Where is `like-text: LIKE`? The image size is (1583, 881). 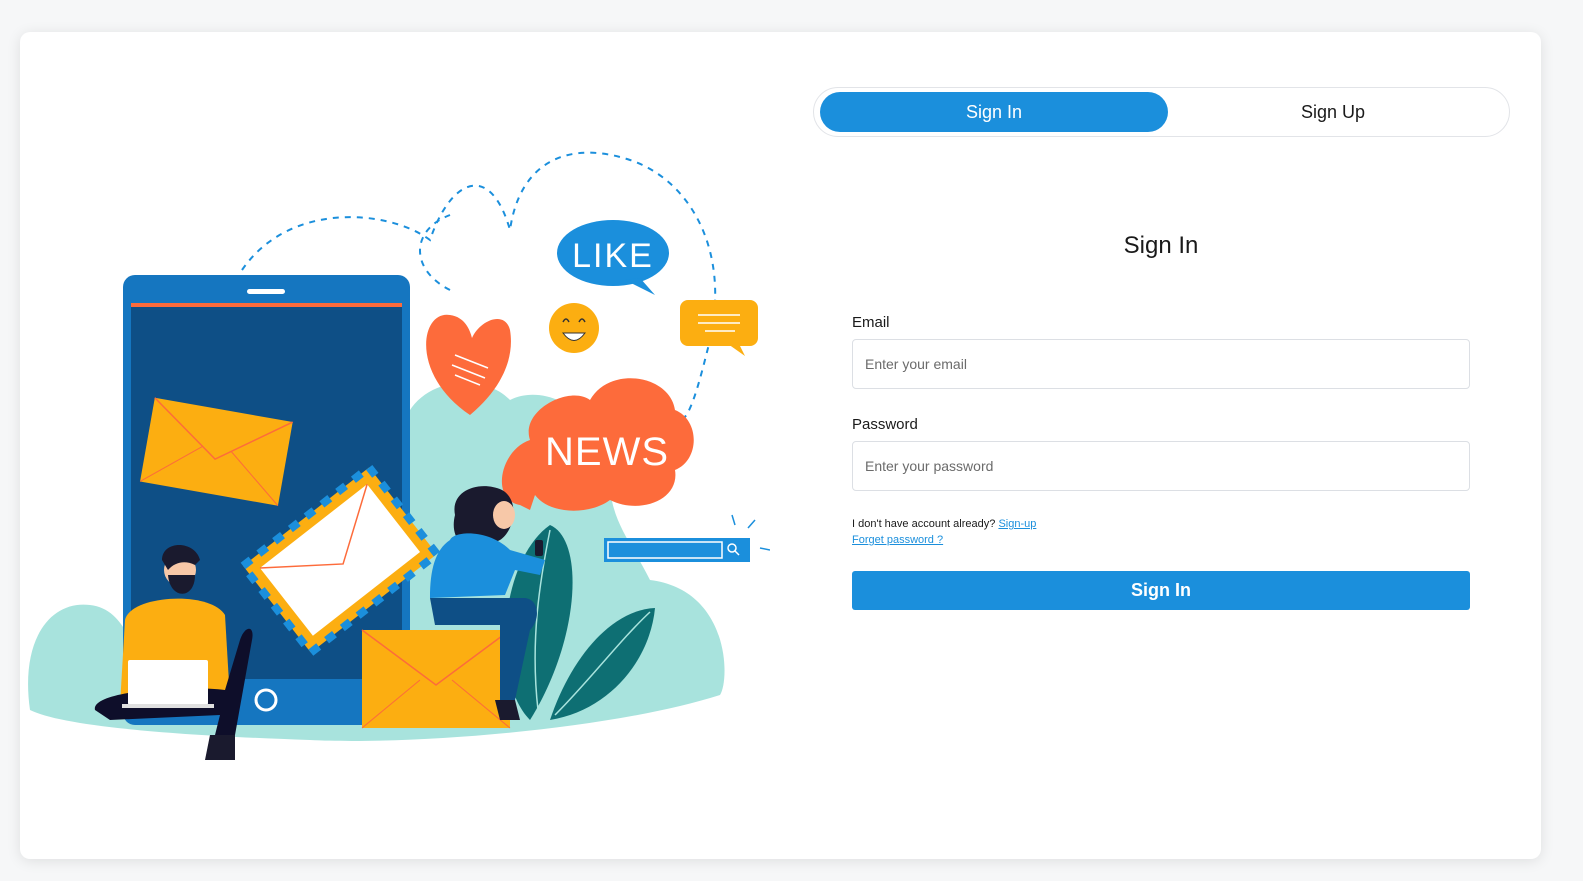 like-text: LIKE is located at coordinates (613, 256).